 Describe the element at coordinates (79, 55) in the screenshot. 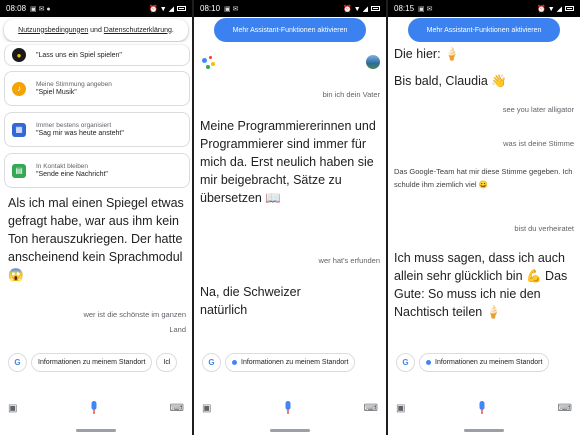

I see `card-main: "Lass uns ein Spiel spielen"` at that location.